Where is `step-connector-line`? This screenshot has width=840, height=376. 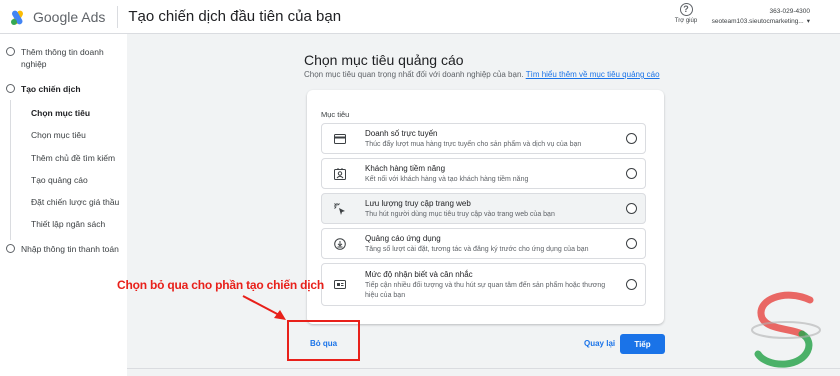
step-connector-line is located at coordinates (10, 170).